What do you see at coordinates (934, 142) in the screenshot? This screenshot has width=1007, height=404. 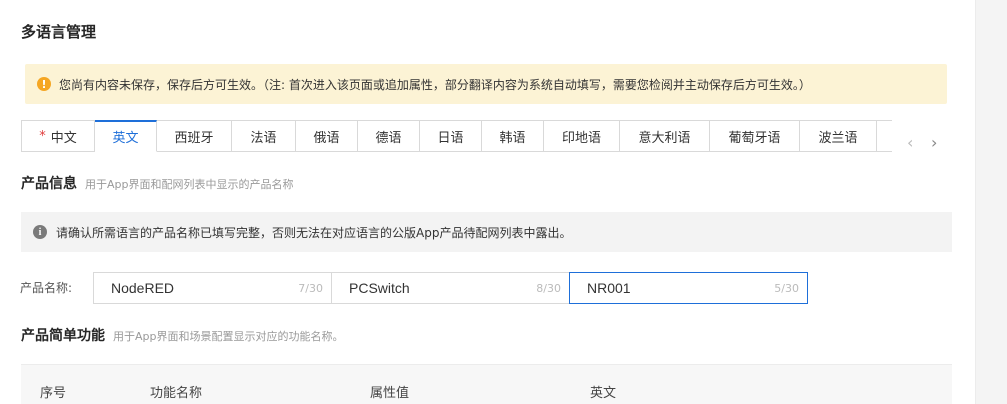 I see `chevron-right-icon: ›` at bounding box center [934, 142].